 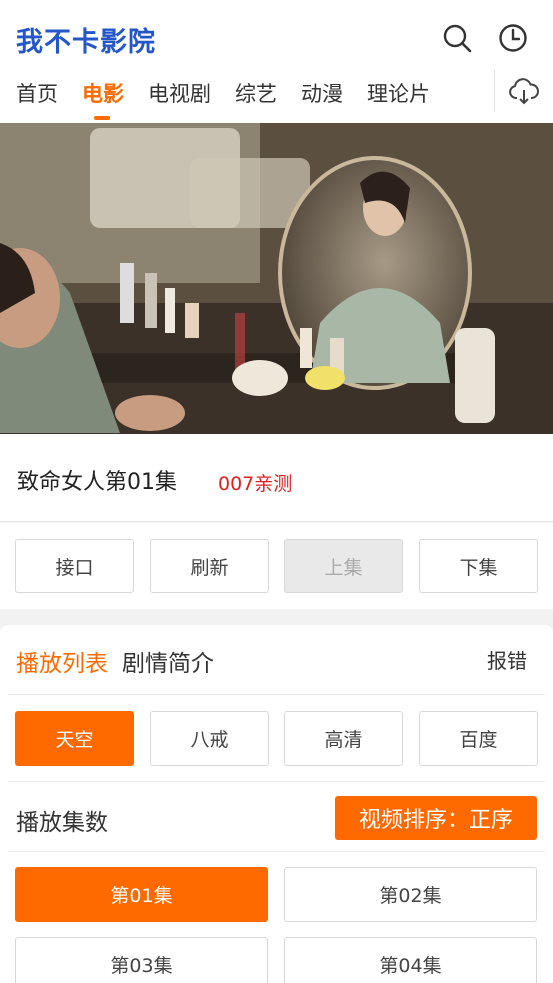 What do you see at coordinates (478, 566) in the screenshot?
I see `next-episode-button: 下集` at bounding box center [478, 566].